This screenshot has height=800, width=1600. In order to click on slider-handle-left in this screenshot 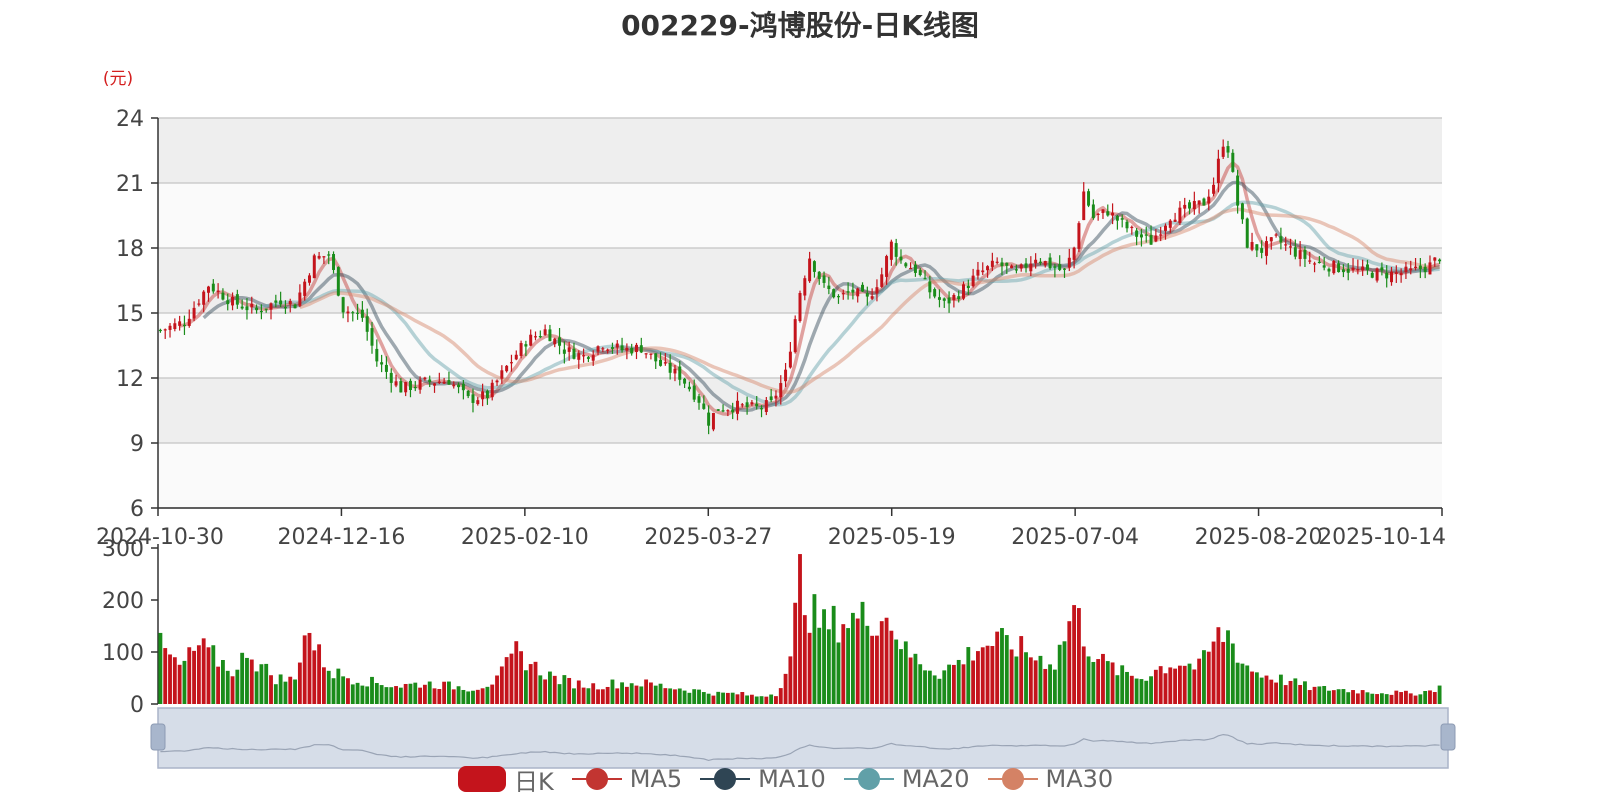, I will do `click(158, 737)`.